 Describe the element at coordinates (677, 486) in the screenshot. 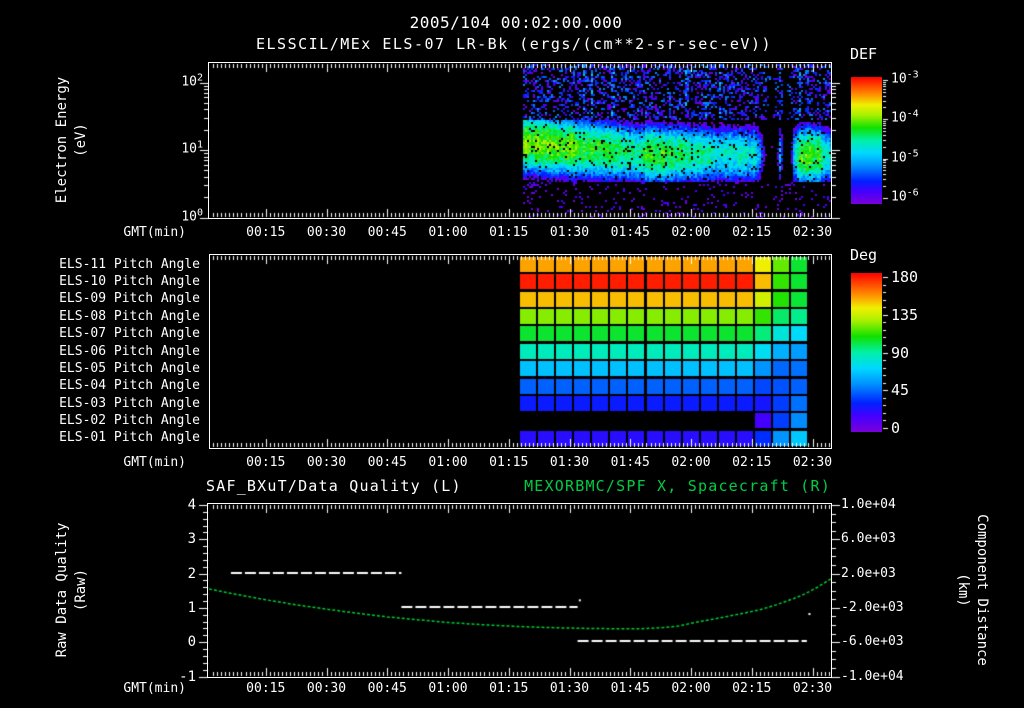

I see `right-plot-title: MEXORBMC/SPF X, Spacecraft (R)` at that location.